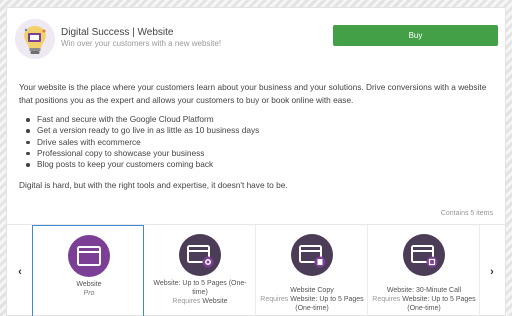 Image resolution: width=512 pixels, height=316 pixels. What do you see at coordinates (200, 255) in the screenshot?
I see `browser-settings-icon` at bounding box center [200, 255].